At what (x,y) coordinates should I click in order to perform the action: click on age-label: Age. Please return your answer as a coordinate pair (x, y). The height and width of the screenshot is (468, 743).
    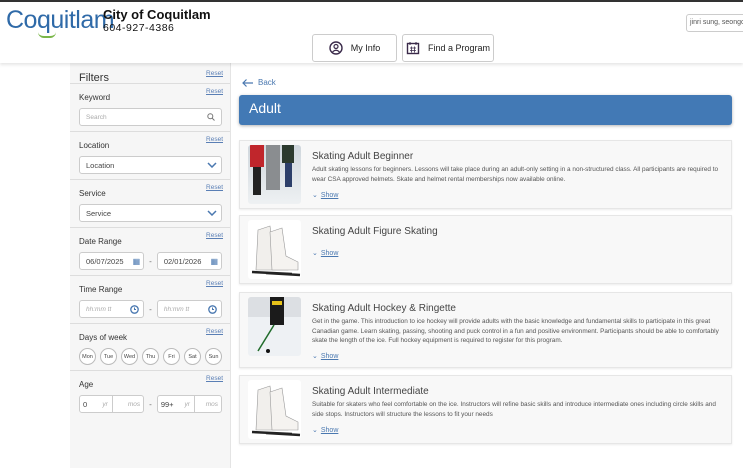
    Looking at the image, I should click on (86, 384).